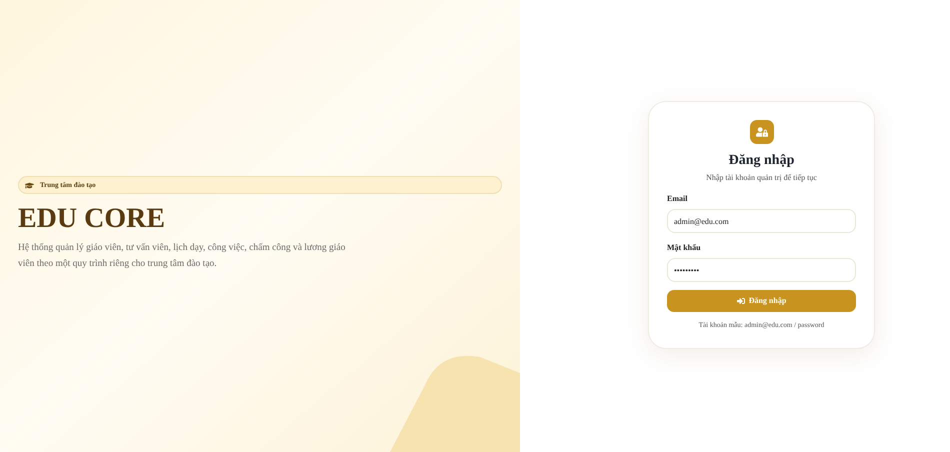 The image size is (950, 452). I want to click on graduation-cap-icon, so click(29, 185).